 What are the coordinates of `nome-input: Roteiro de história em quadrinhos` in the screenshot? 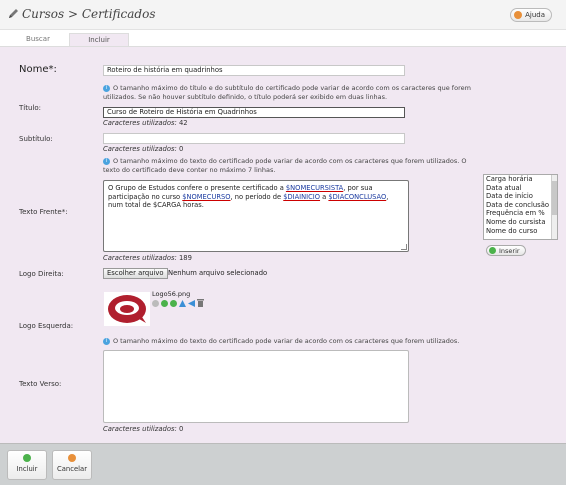 It's located at (254, 70).